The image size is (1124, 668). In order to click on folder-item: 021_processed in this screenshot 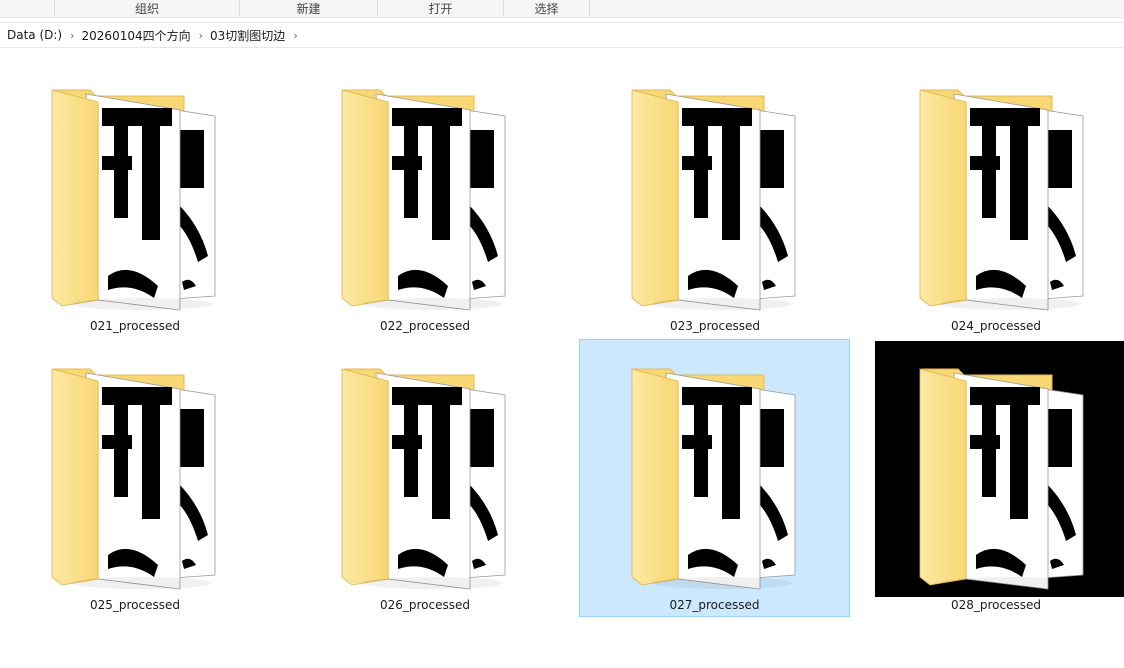, I will do `click(135, 201)`.